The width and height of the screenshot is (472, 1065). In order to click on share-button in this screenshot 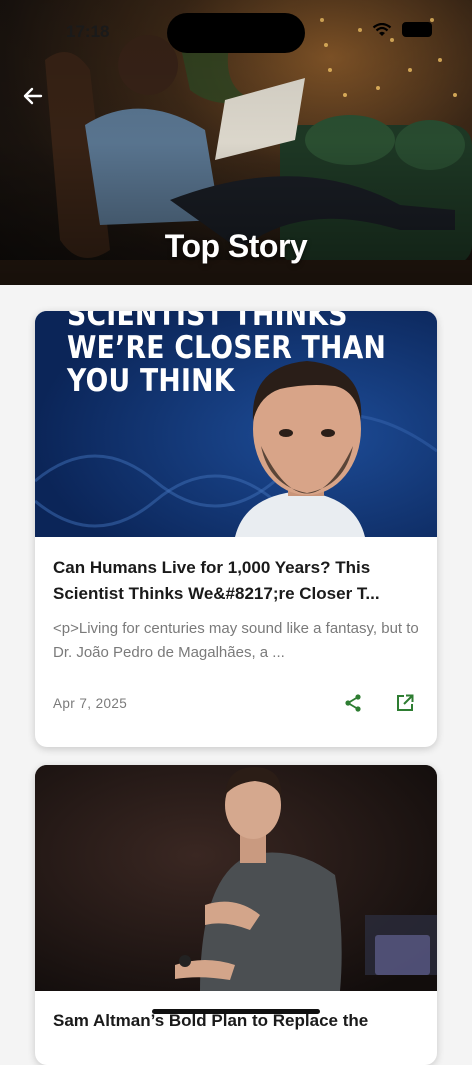, I will do `click(353, 703)`.